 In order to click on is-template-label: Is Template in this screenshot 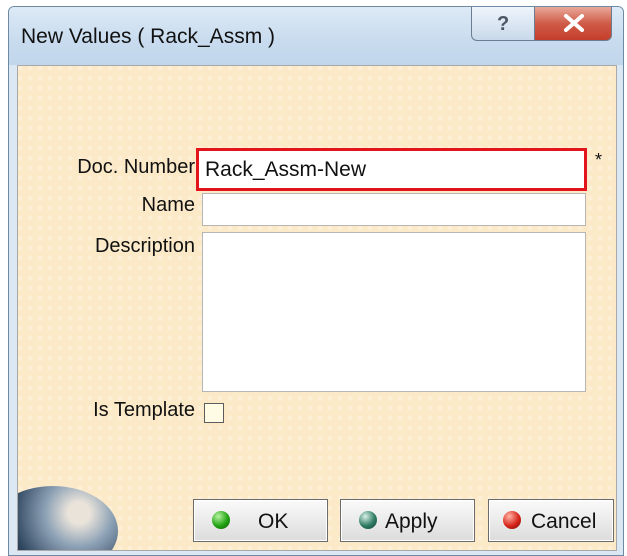, I will do `click(144, 410)`.